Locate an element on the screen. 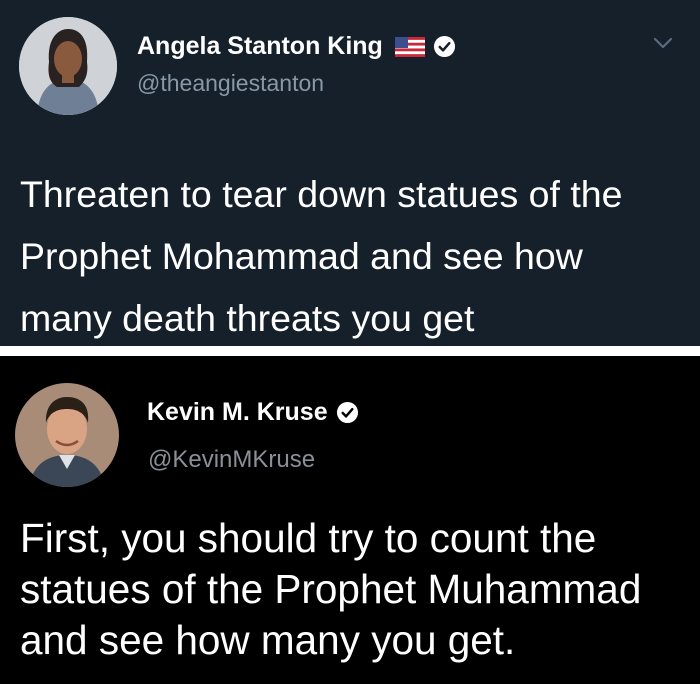 The width and height of the screenshot is (700, 684). tweet-text-line: Prophet Mohammad and see how is located at coordinates (301, 256).